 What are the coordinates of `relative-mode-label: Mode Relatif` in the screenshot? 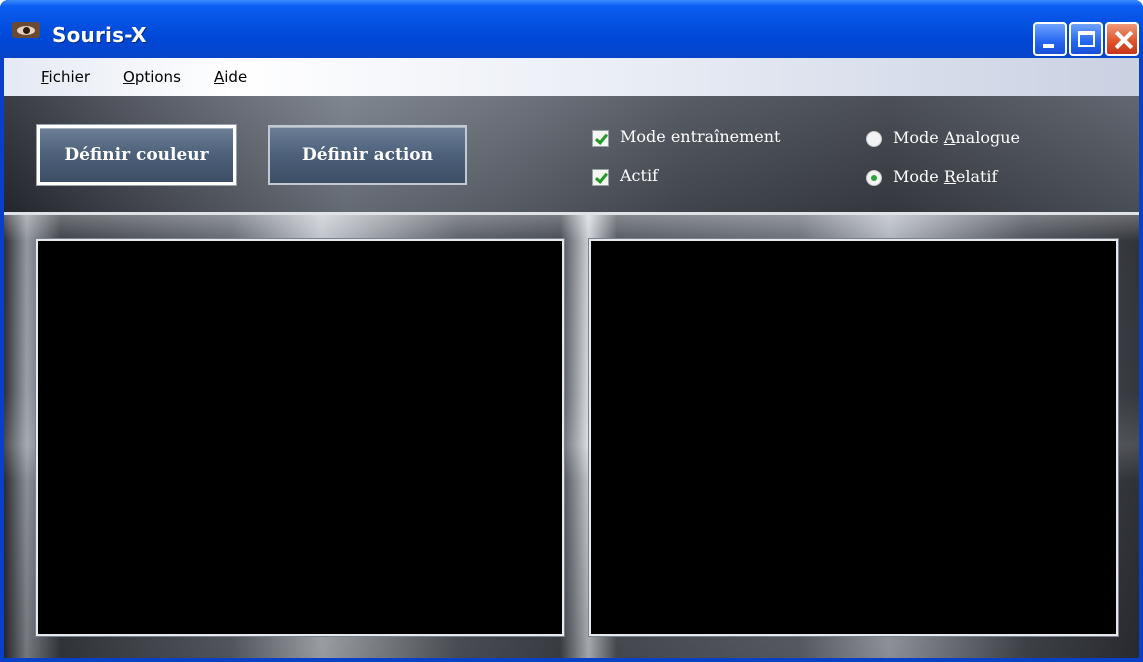 It's located at (945, 176).